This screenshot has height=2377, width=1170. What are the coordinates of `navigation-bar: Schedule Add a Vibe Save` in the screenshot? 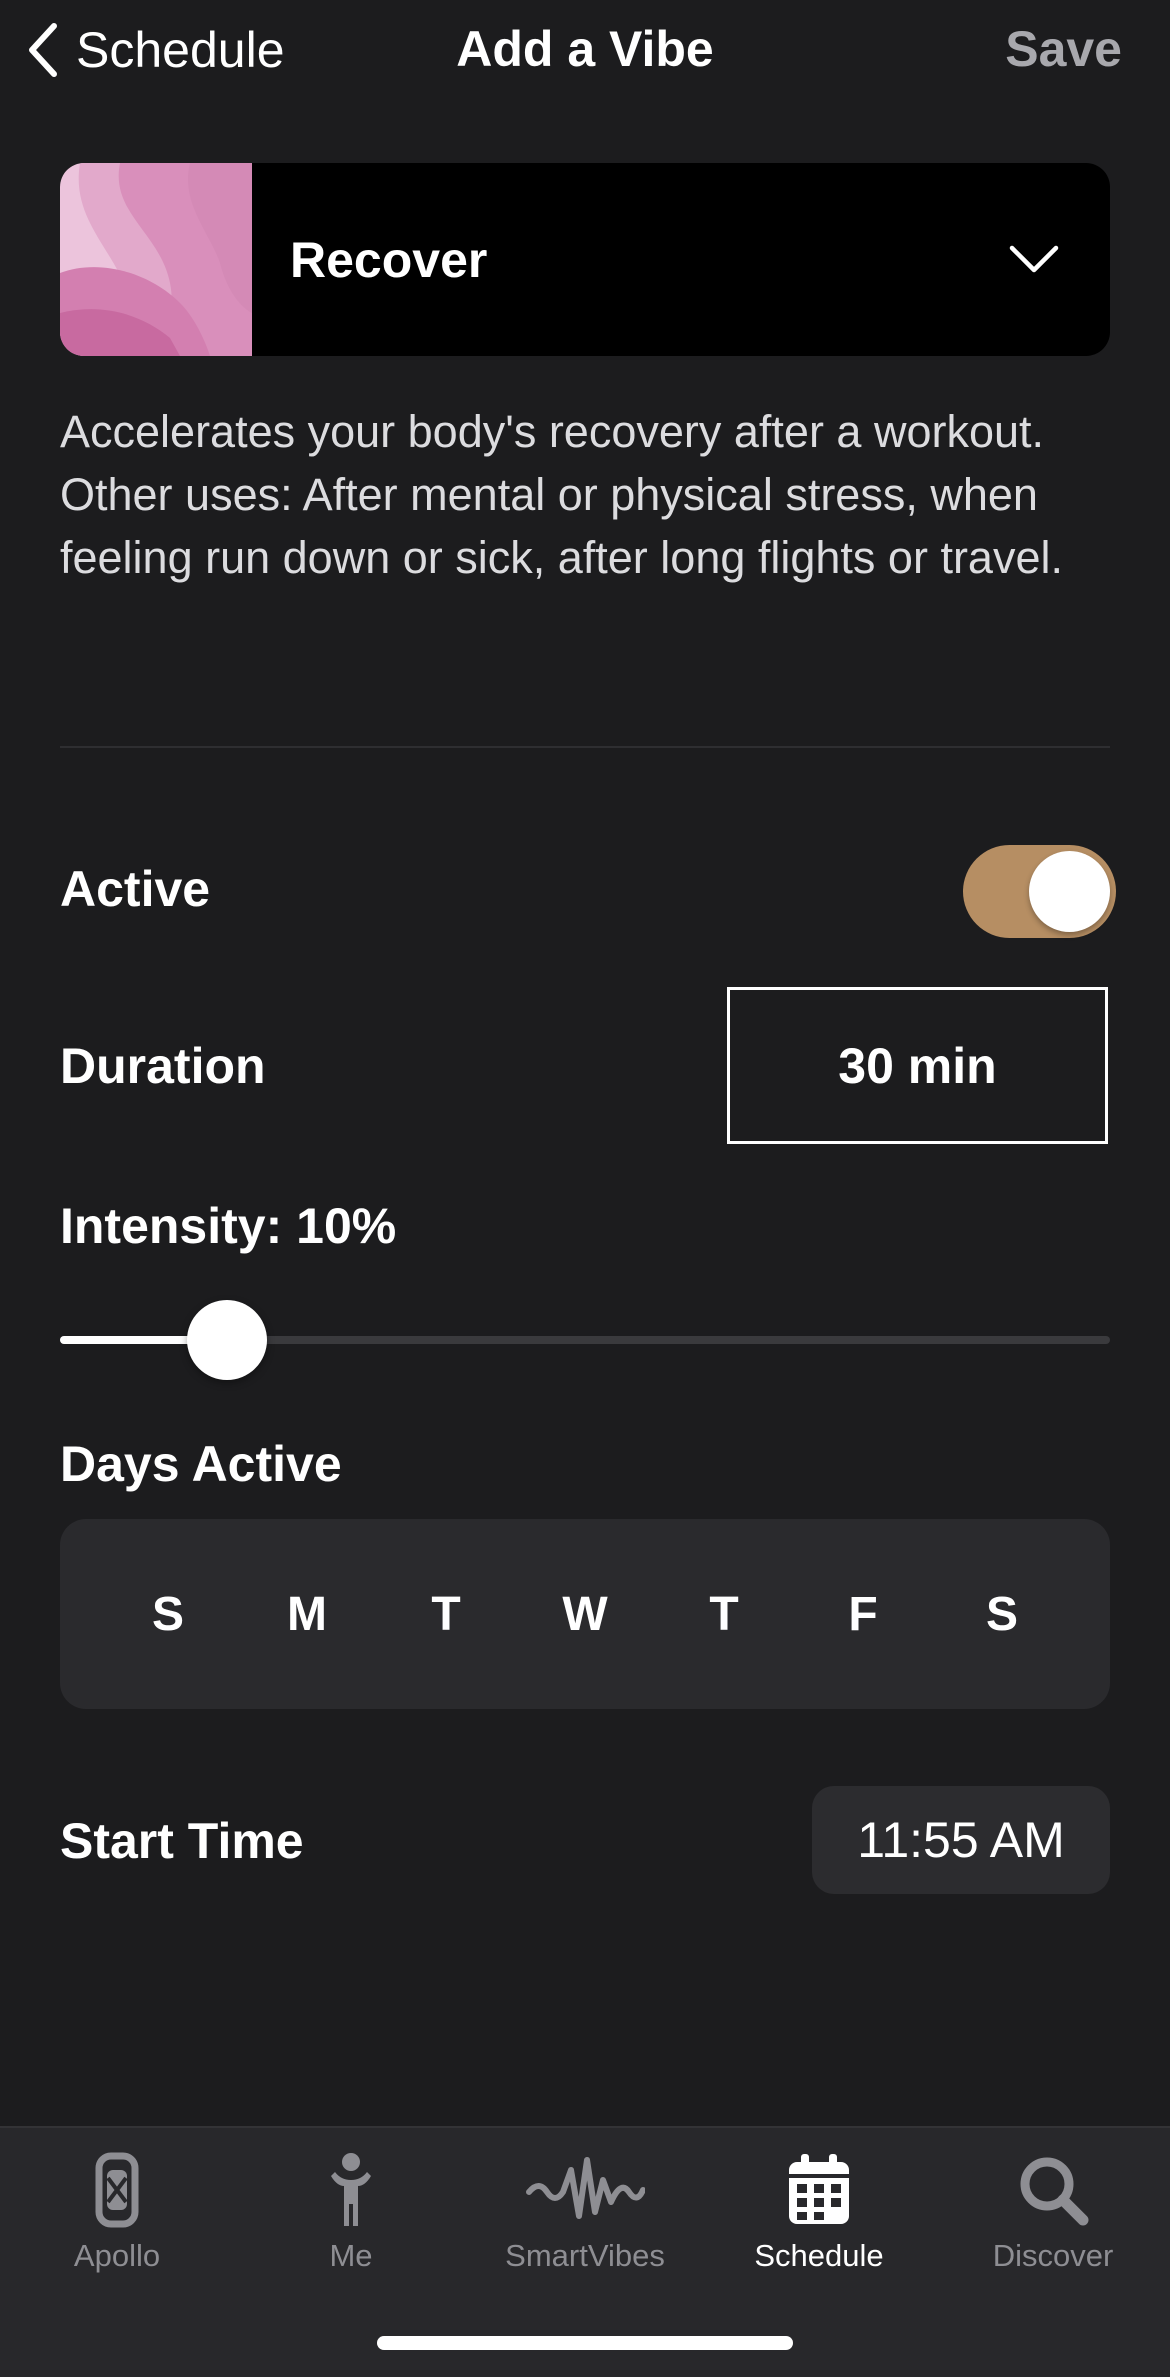 It's located at (585, 50).